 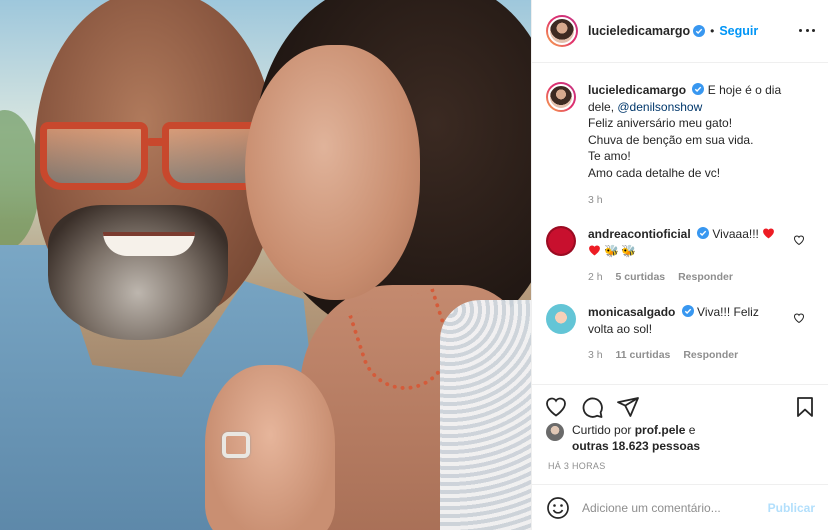 I want to click on more-icon, so click(x=807, y=30).